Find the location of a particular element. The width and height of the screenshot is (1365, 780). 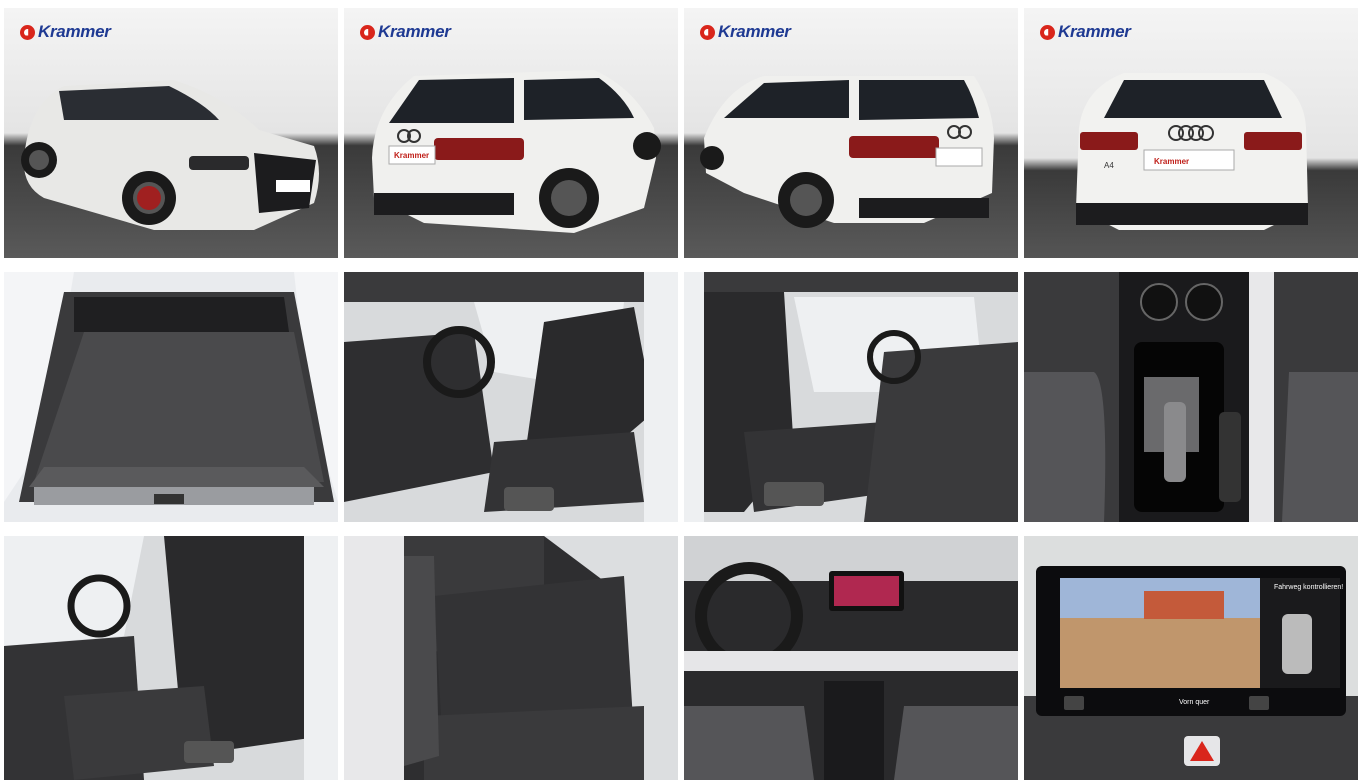

photo-rear-three-quarter-left: Krammer is located at coordinates (851, 133).